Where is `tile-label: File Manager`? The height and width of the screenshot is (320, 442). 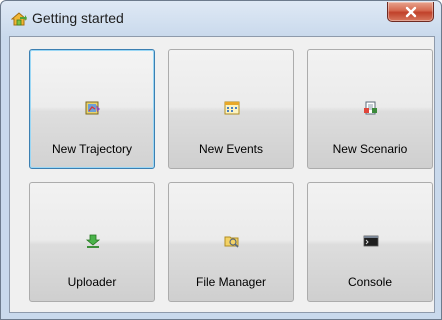 tile-label: File Manager is located at coordinates (231, 282).